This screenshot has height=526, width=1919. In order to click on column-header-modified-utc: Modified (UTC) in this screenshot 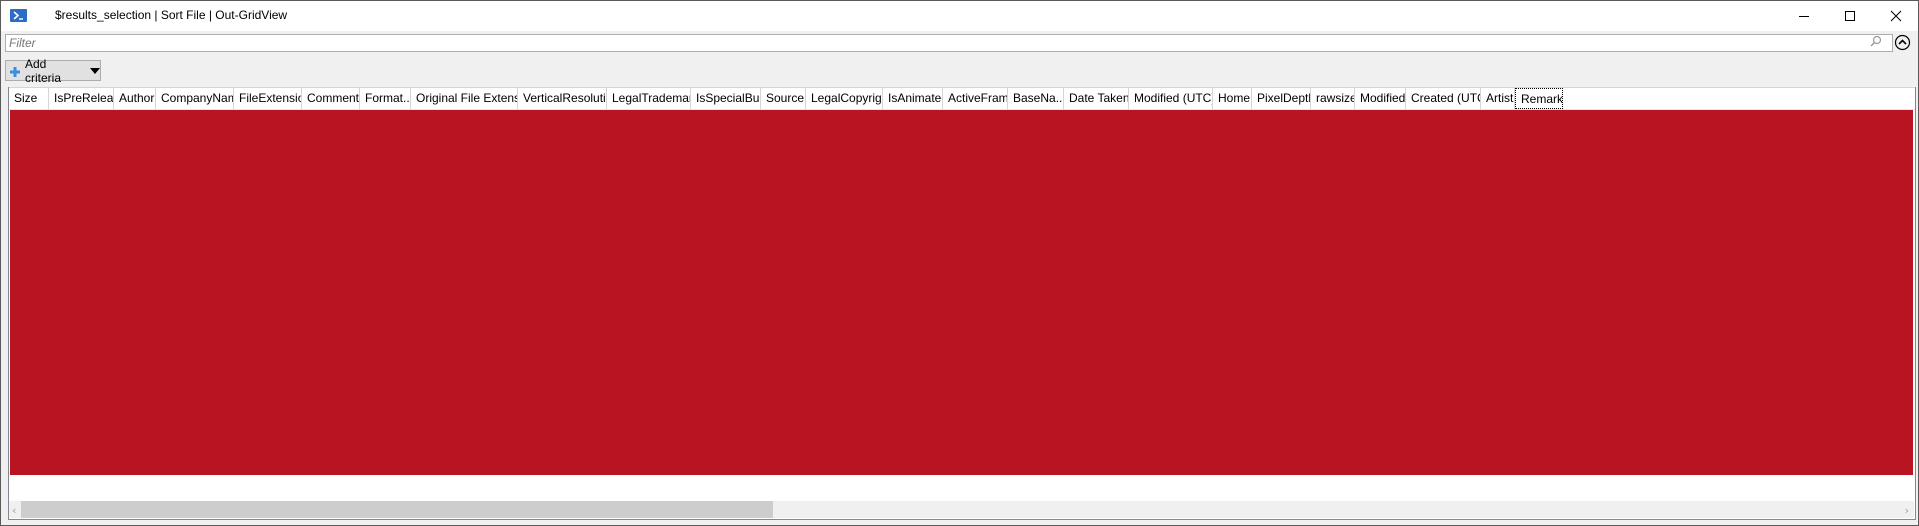, I will do `click(1171, 98)`.